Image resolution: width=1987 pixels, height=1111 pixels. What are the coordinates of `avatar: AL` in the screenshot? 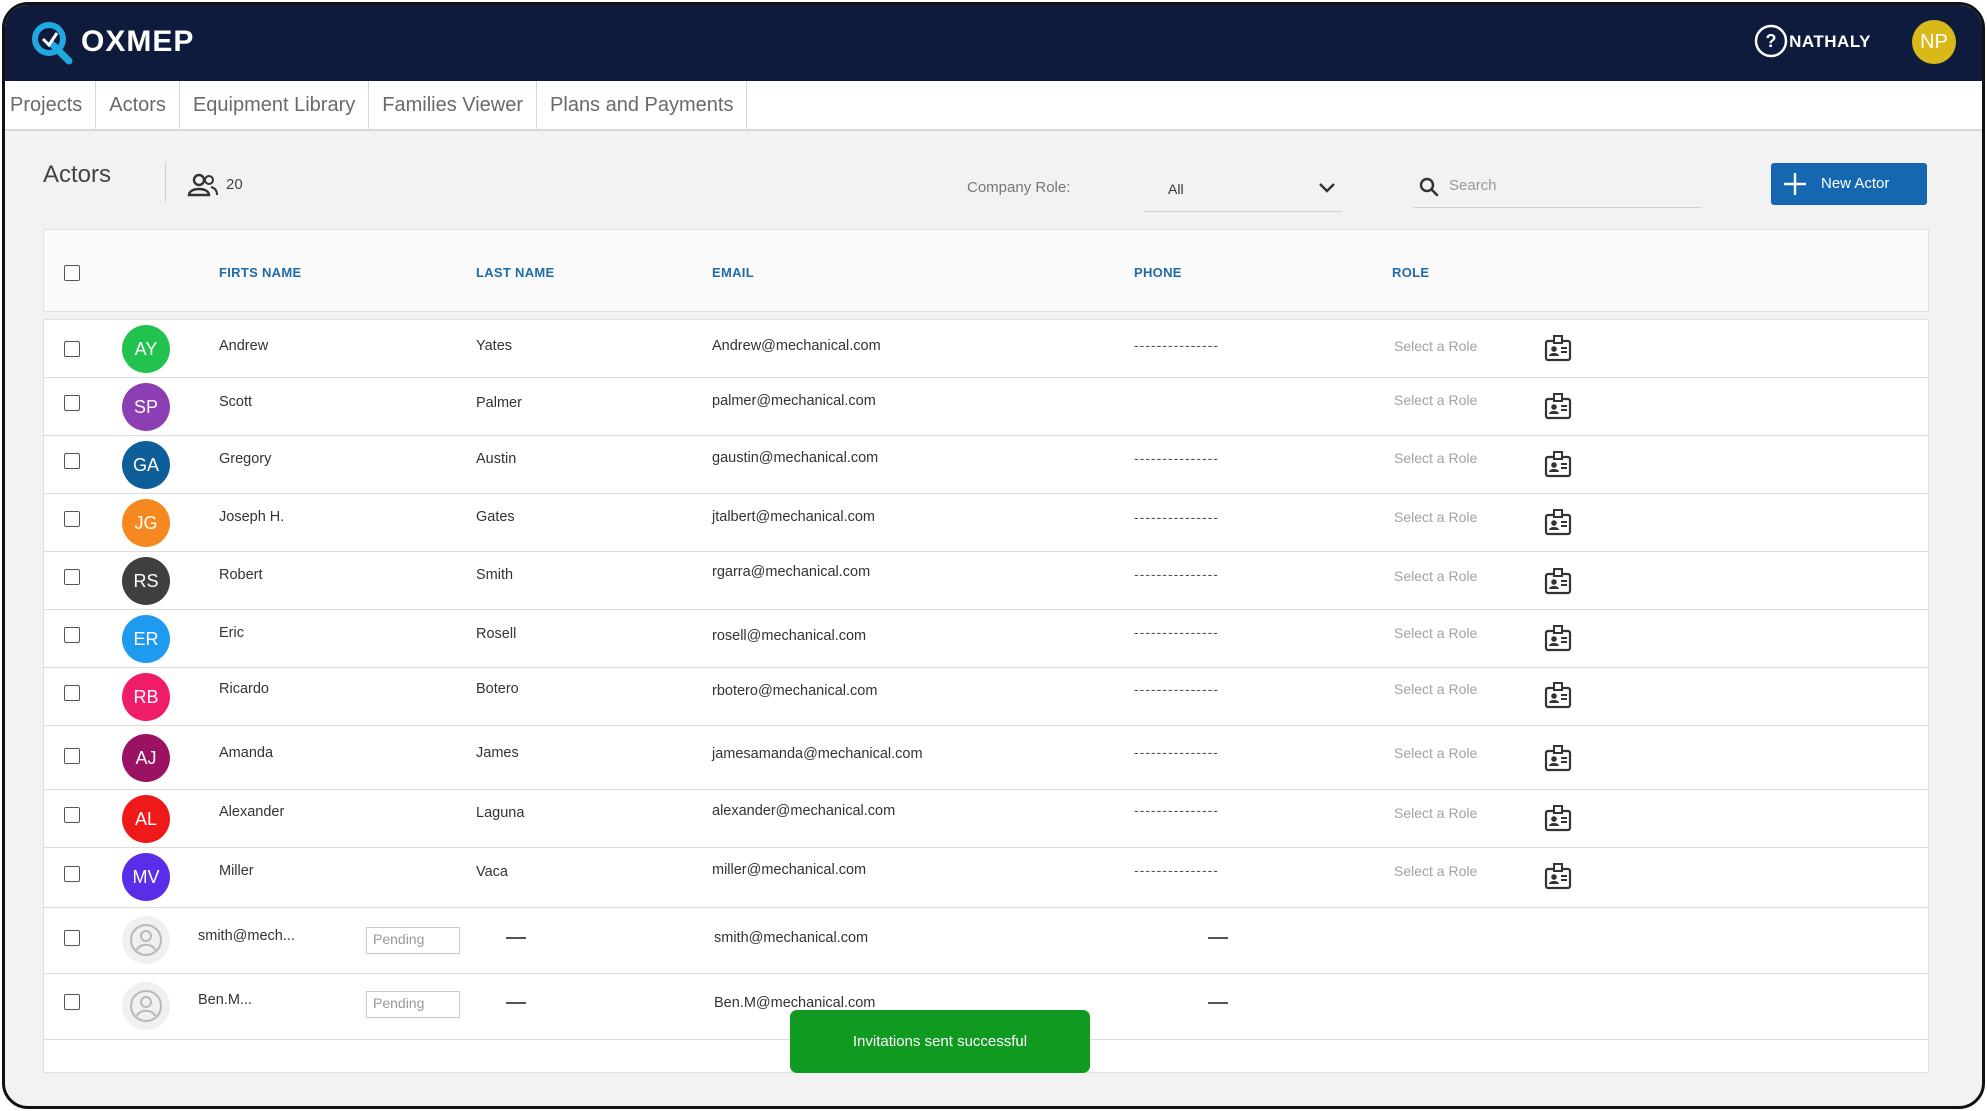 It's located at (146, 819).